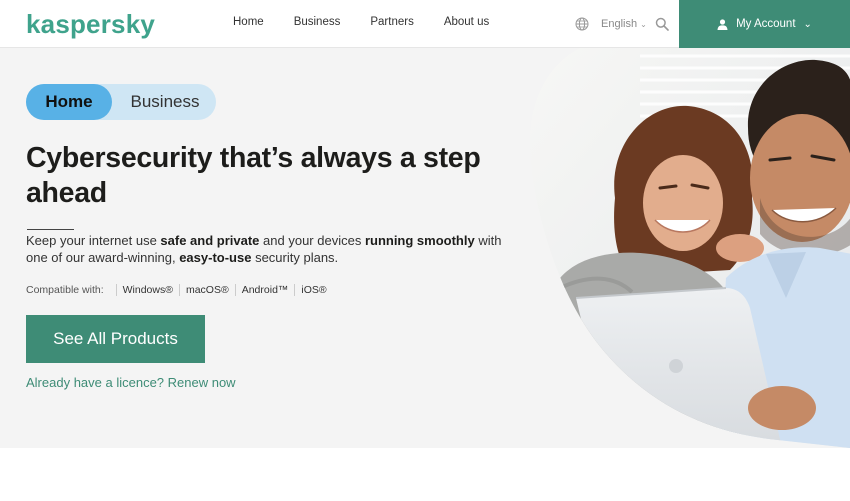 This screenshot has height=501, width=850. Describe the element at coordinates (582, 24) in the screenshot. I see `globe-icon` at that location.